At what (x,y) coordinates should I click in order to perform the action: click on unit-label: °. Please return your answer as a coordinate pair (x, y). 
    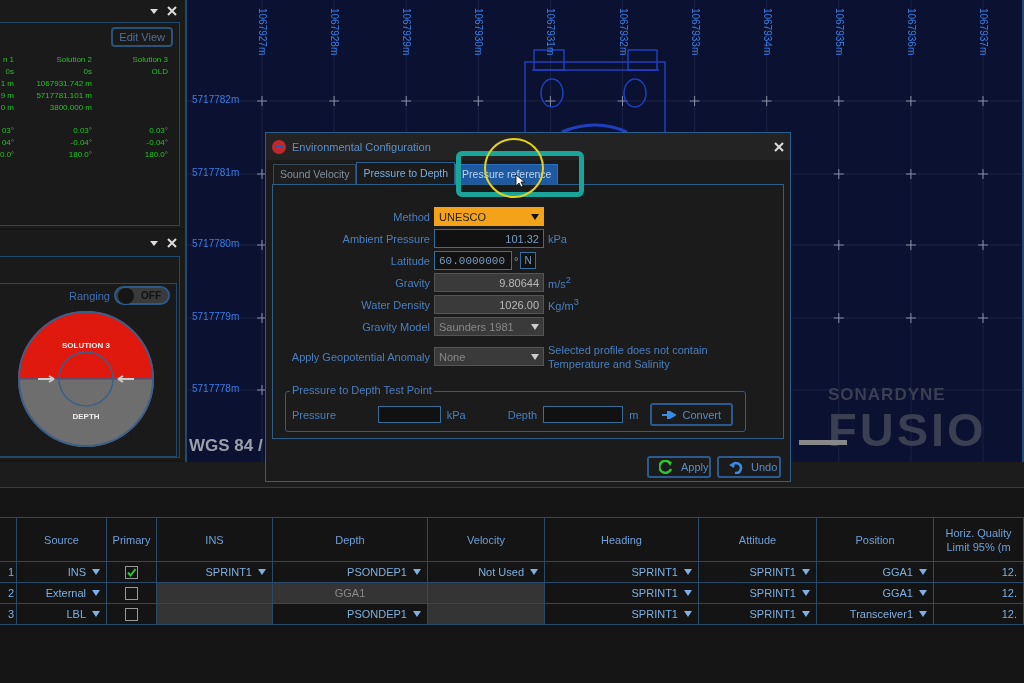
    Looking at the image, I should click on (516, 260).